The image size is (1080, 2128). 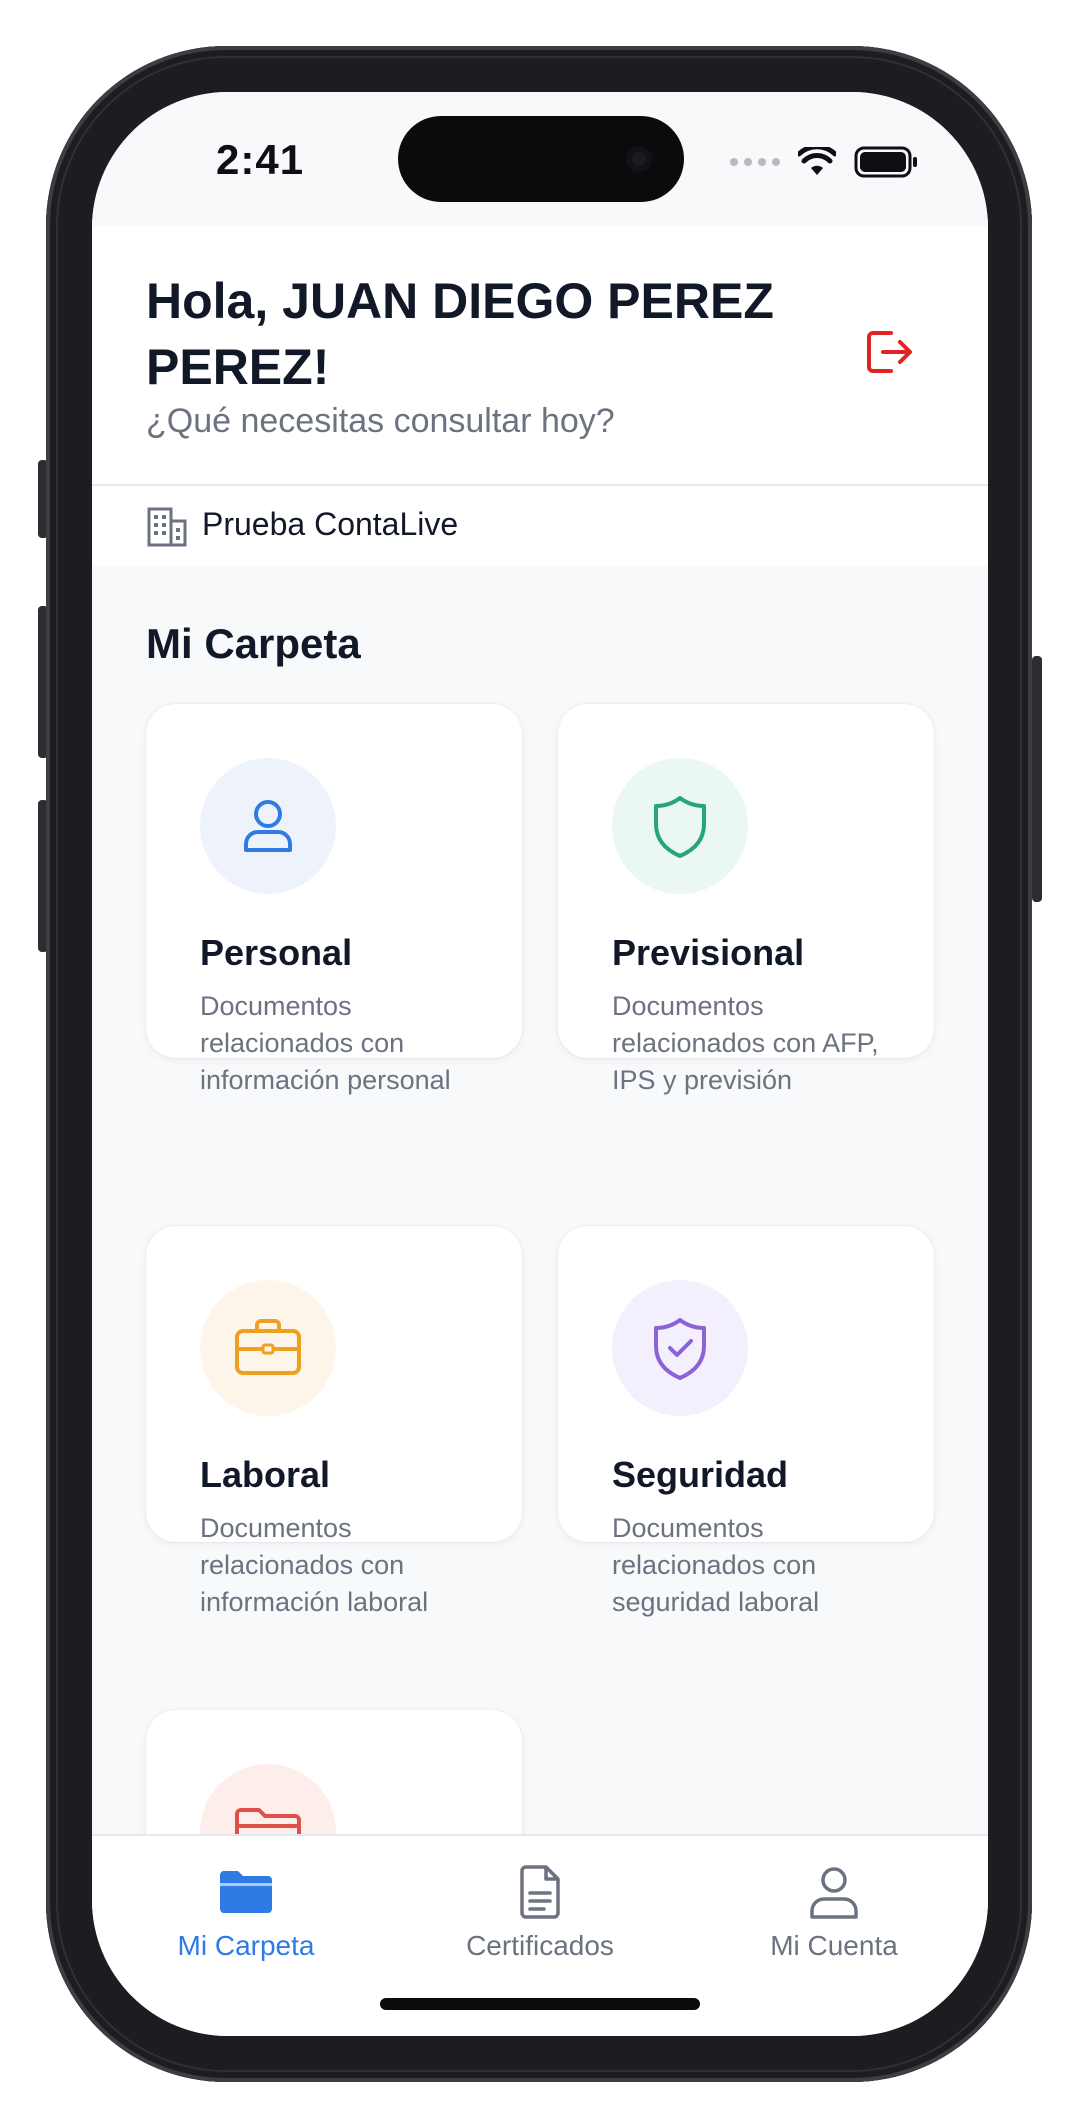 I want to click on card-title: Personal, so click(x=276, y=952).